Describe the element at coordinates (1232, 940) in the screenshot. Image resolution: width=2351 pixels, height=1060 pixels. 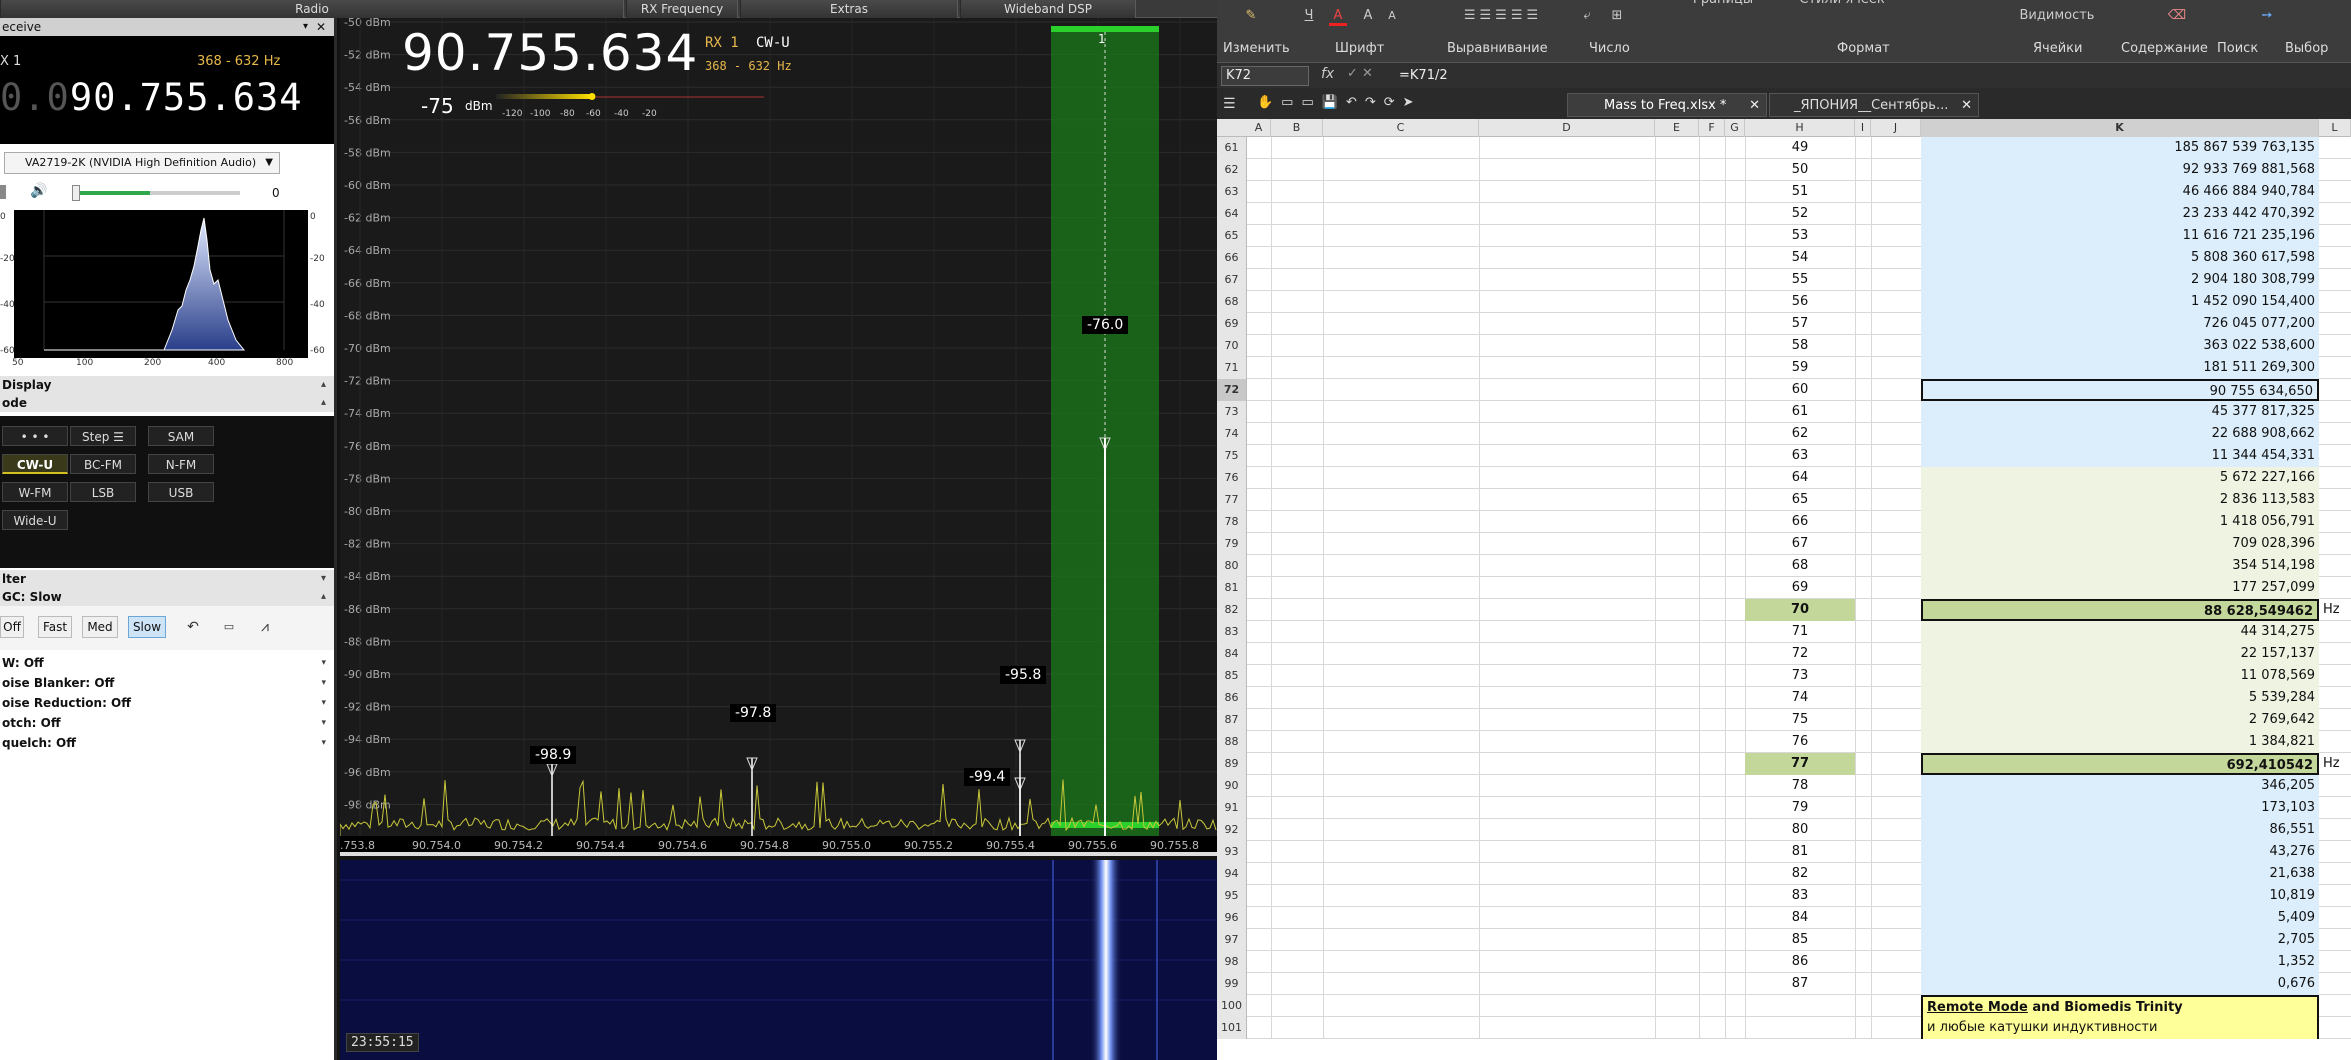
I see `row-number: 97` at that location.